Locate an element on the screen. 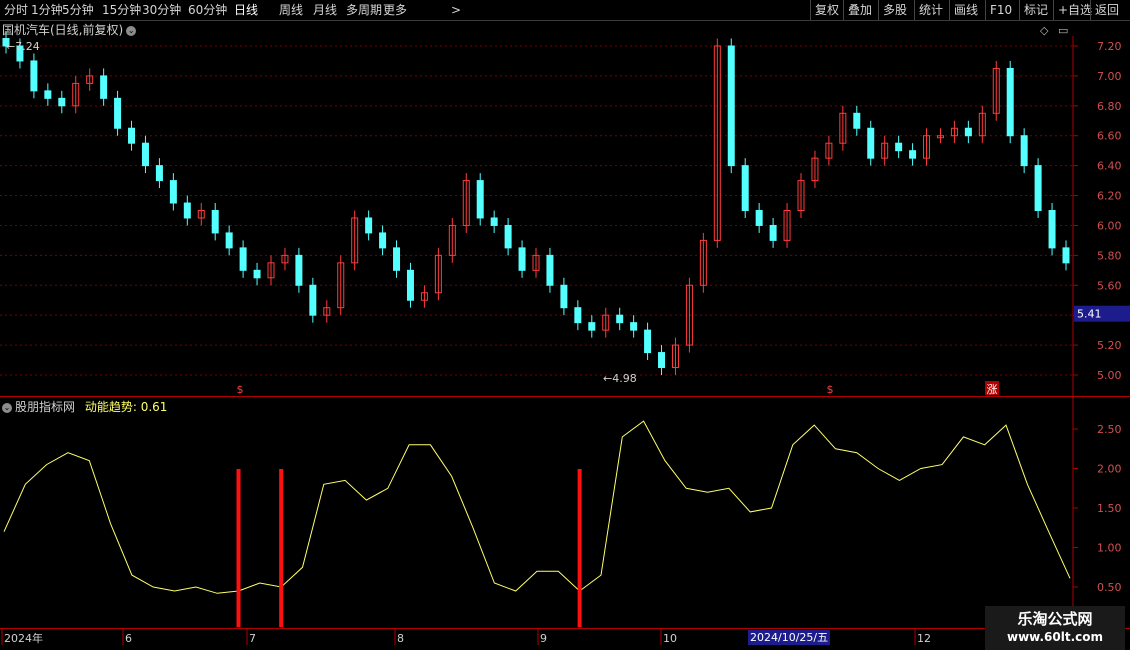  ind-tick-label: 2.50 is located at coordinates (1109, 429).